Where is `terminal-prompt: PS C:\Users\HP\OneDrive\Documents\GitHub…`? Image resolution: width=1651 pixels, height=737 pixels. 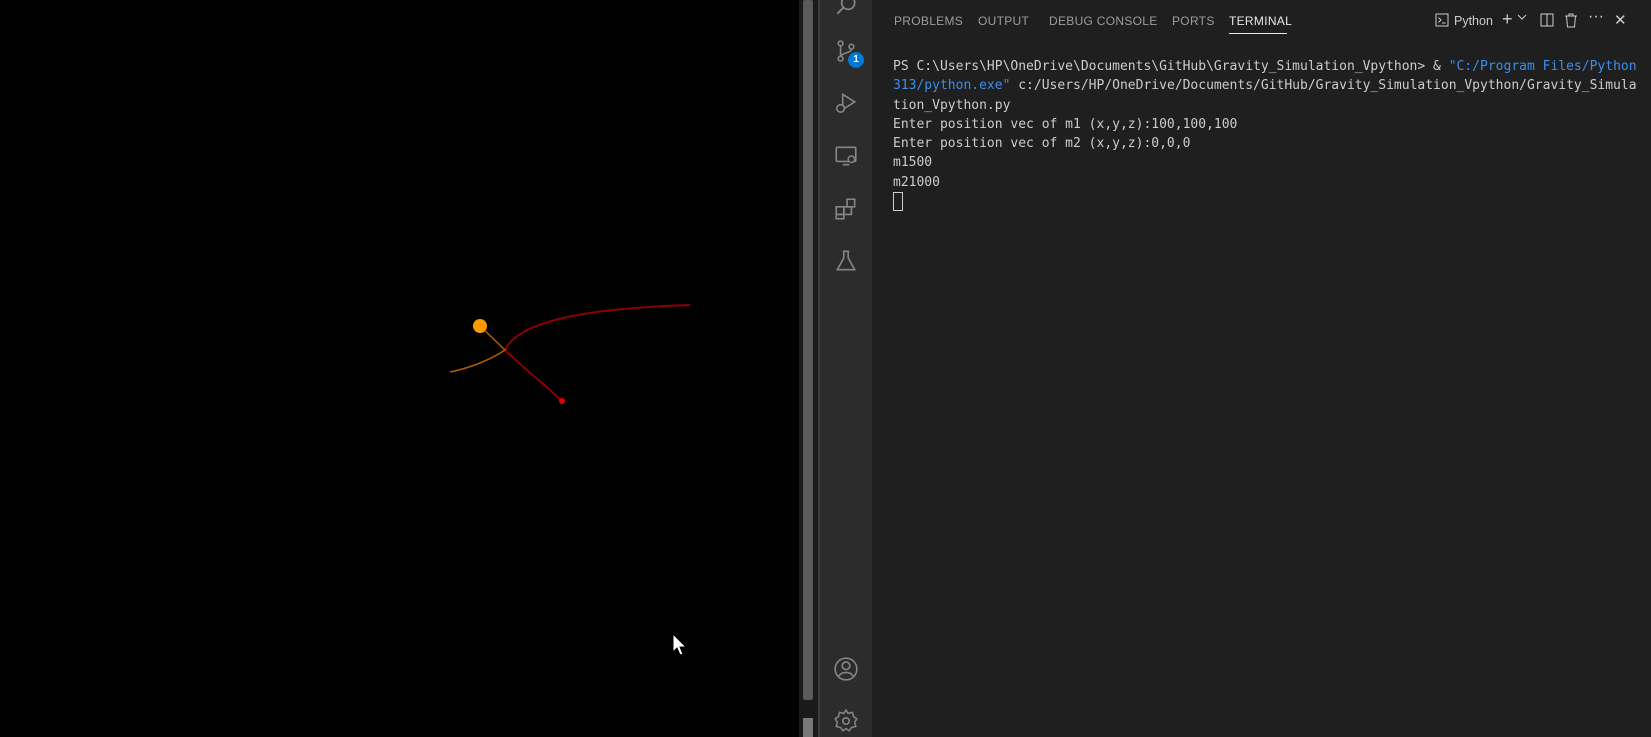 terminal-prompt: PS C:\Users\HP\OneDrive\Documents\GitHub… is located at coordinates (1171, 66).